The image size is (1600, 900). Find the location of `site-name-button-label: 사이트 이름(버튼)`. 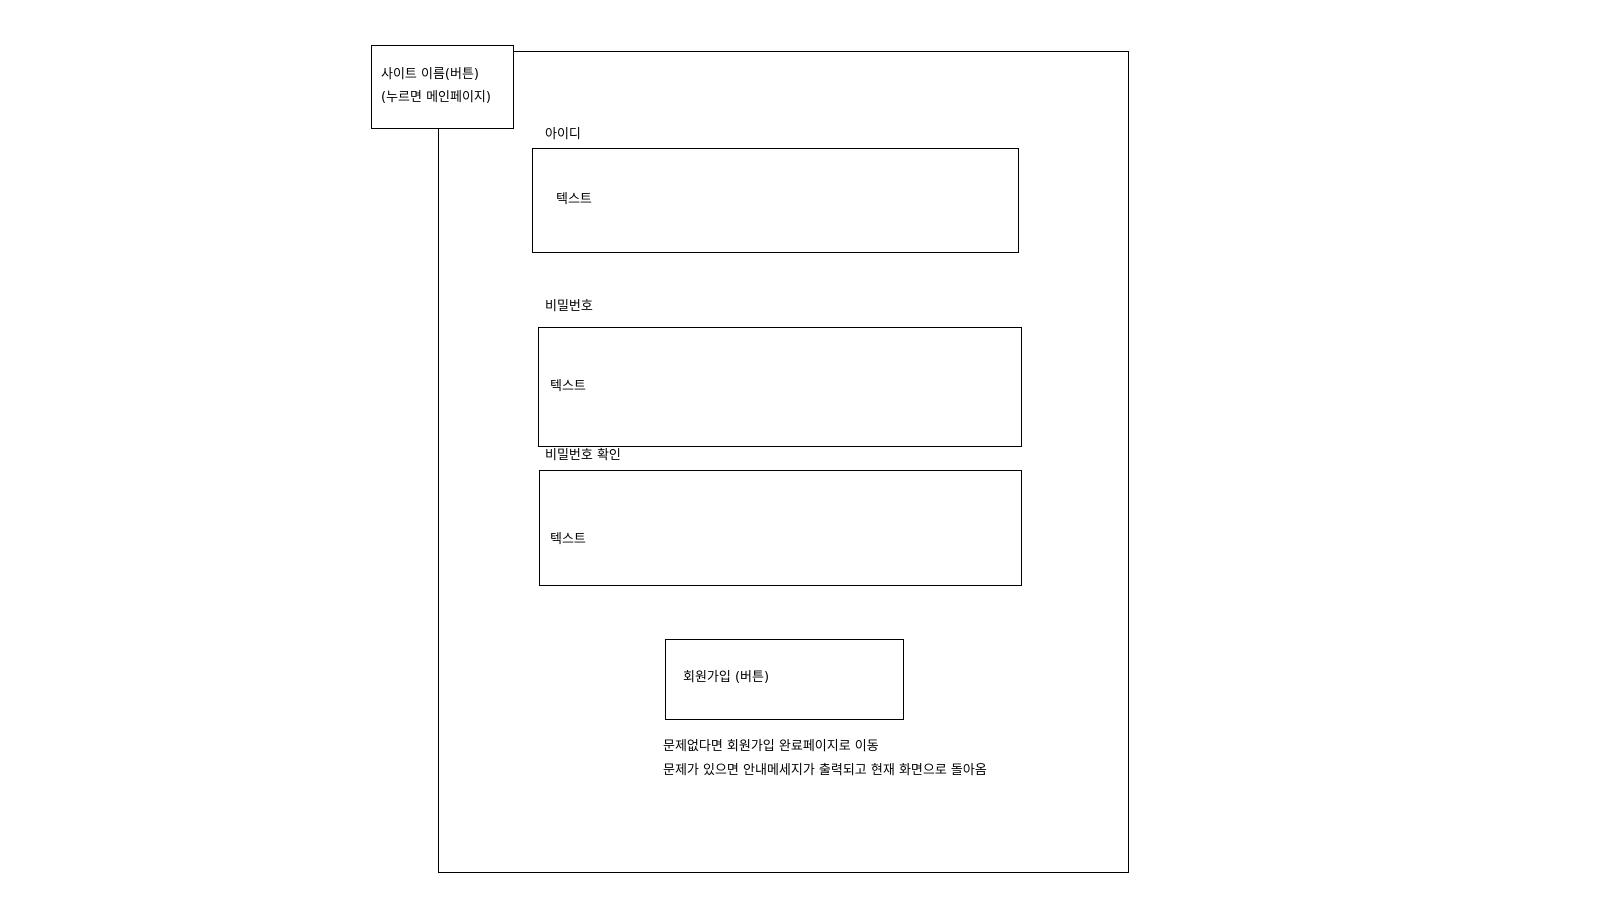

site-name-button-label: 사이트 이름(버튼) is located at coordinates (430, 74).